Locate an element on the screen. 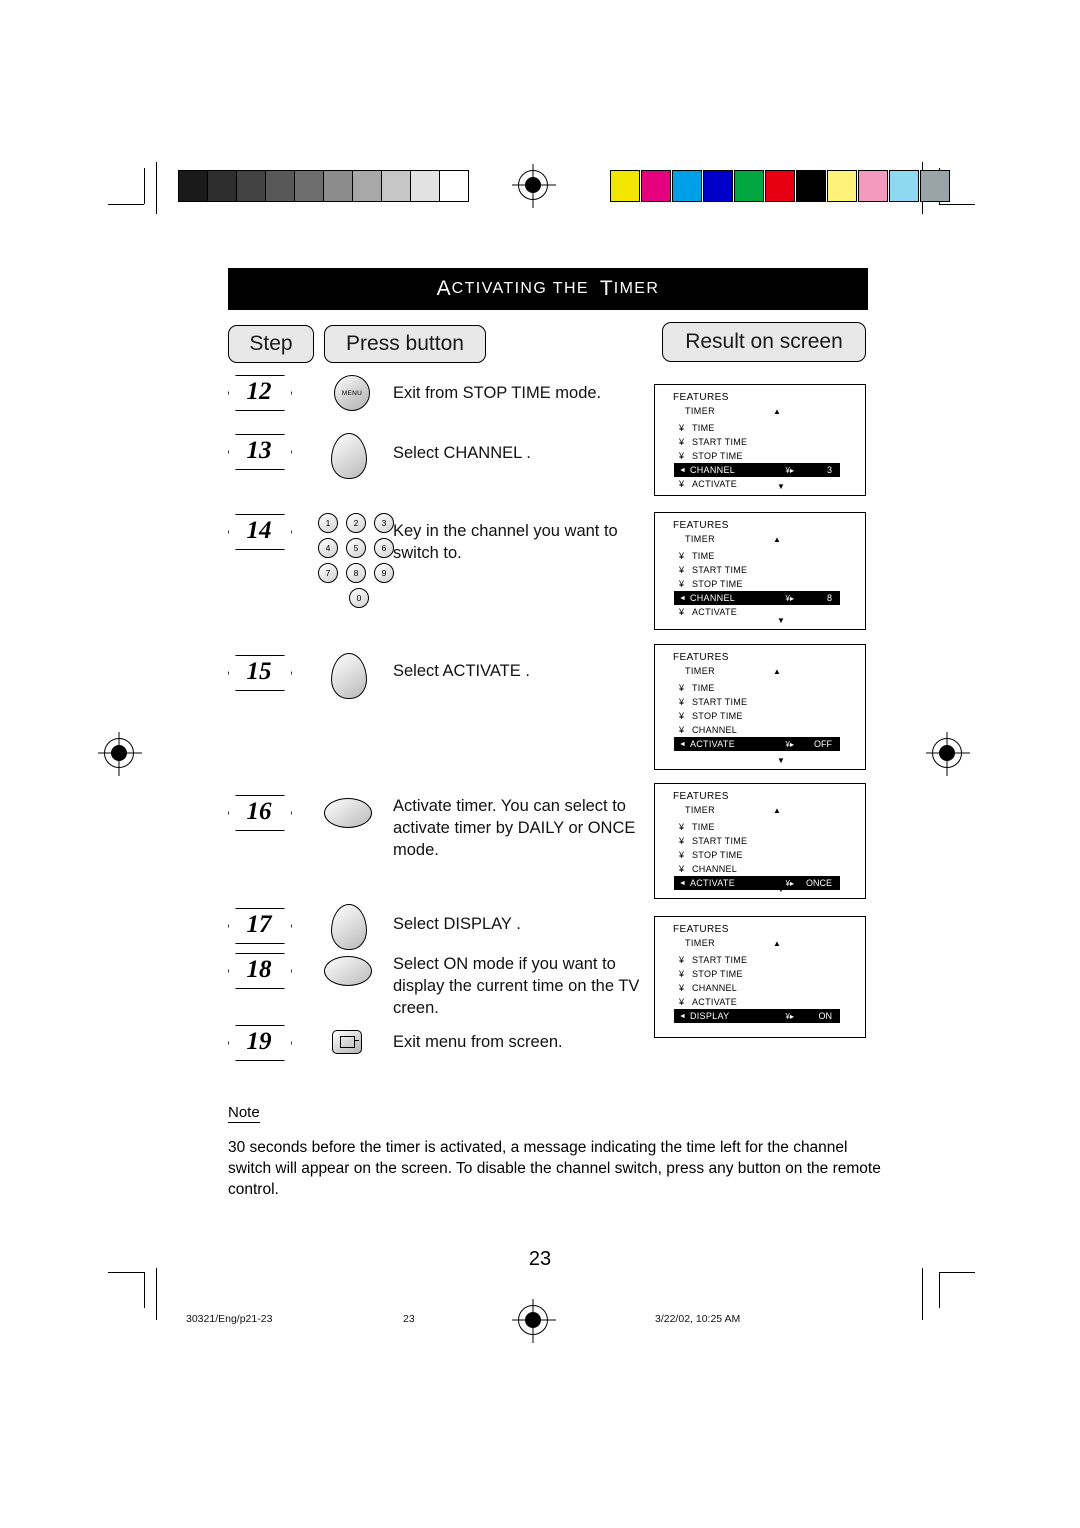 This screenshot has width=1080, height=1528. osd-menu-item-activate: ◄ ACTIVATE ¥▸ OFF is located at coordinates (757, 744).